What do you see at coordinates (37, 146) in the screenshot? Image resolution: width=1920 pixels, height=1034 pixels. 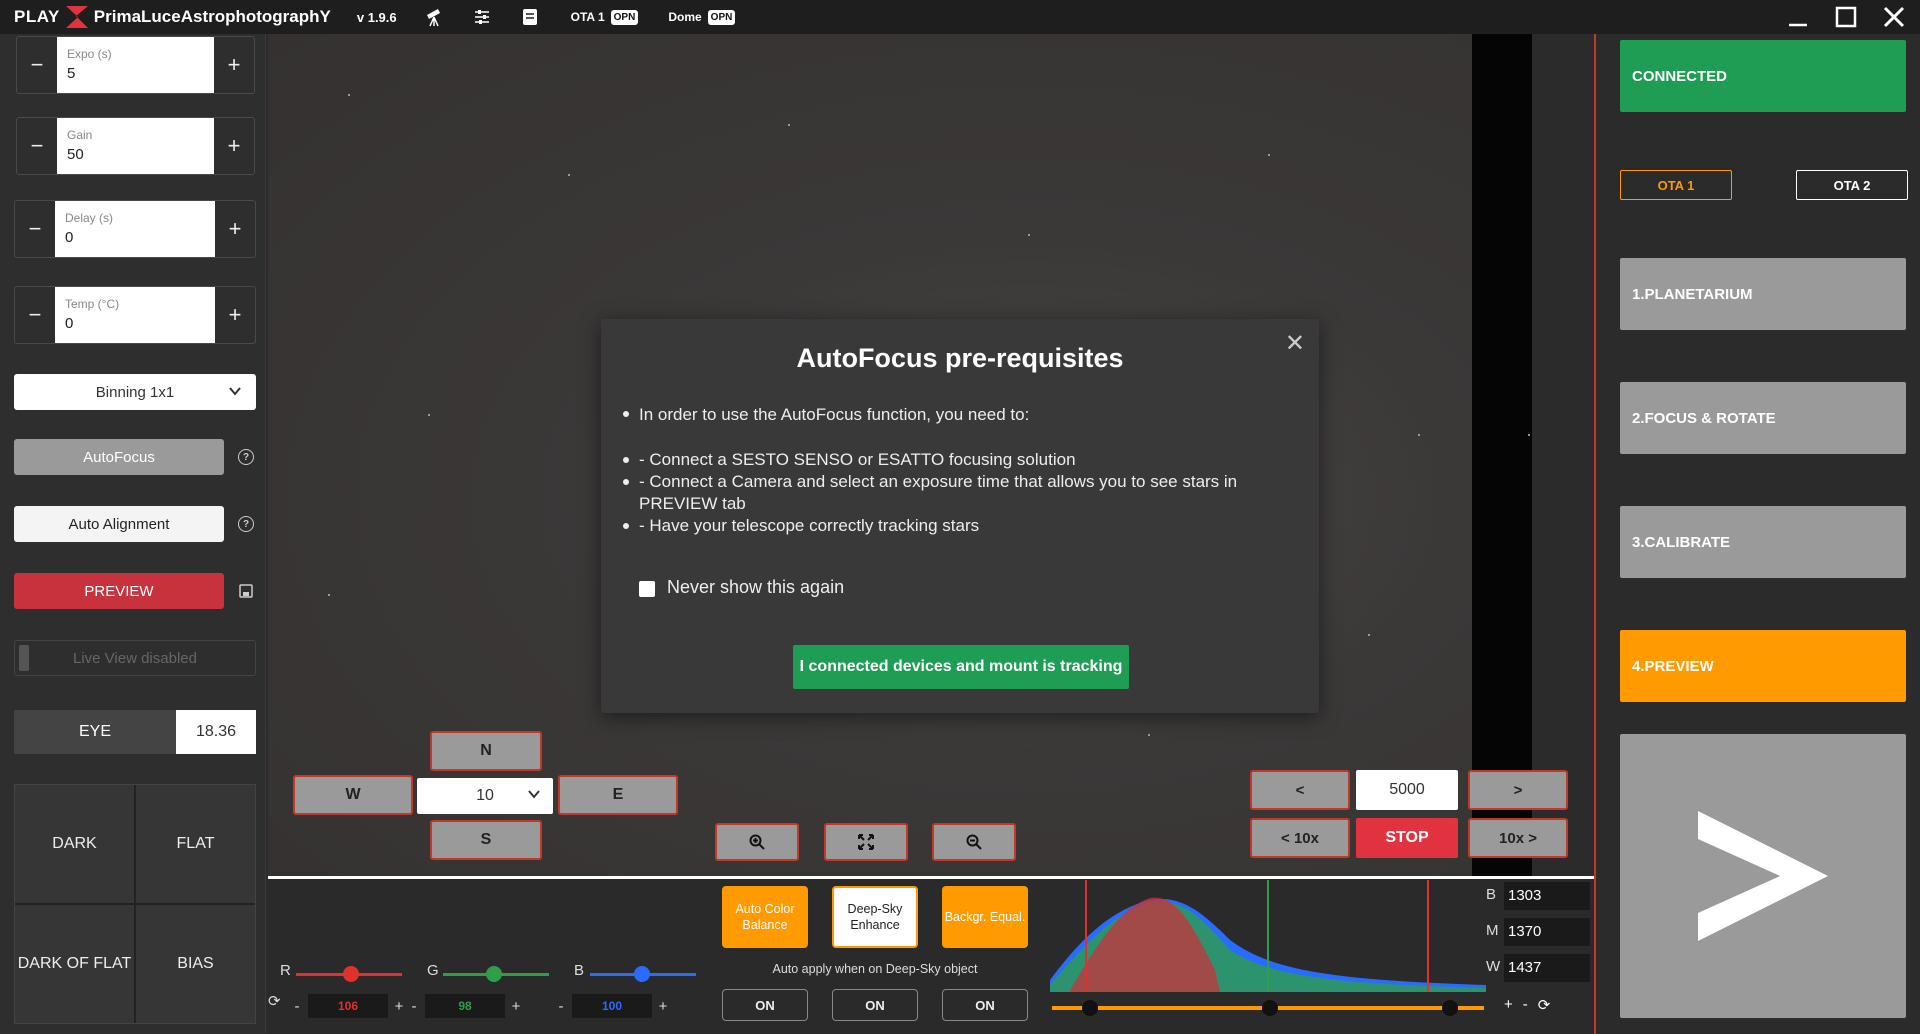 I see `gain-decrement-button: −` at bounding box center [37, 146].